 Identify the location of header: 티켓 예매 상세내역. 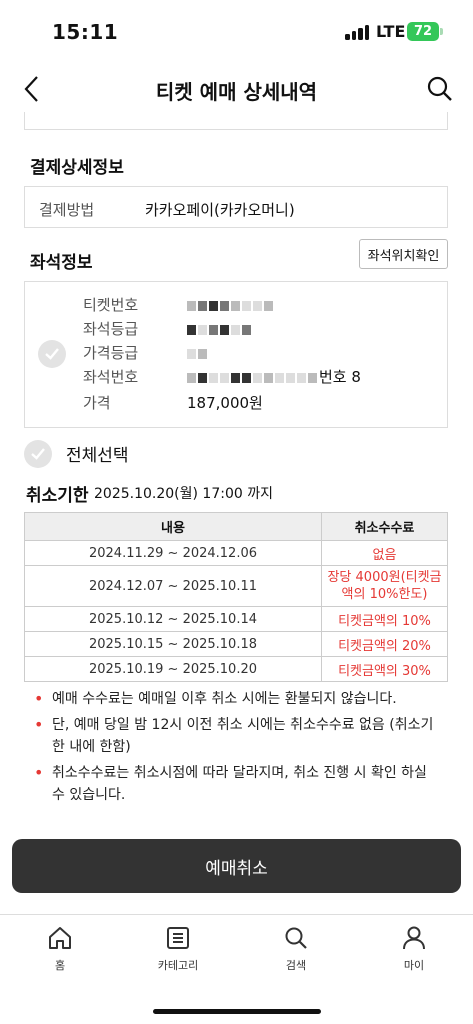
(236, 90).